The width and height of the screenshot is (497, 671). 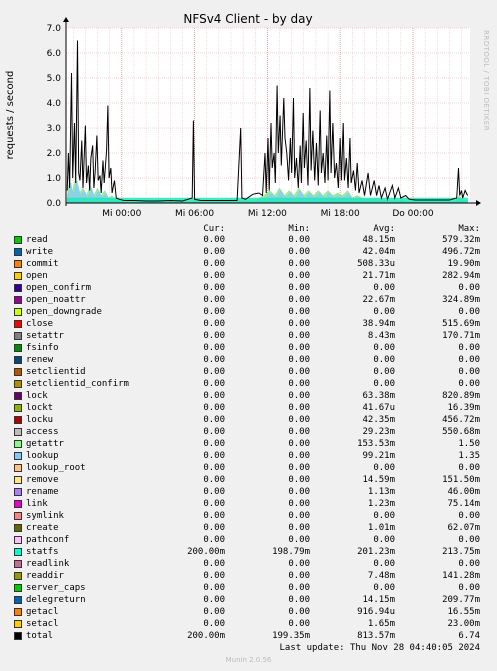 What do you see at coordinates (121, 214) in the screenshot?
I see `x-tick-label: Mi 00:00` at bounding box center [121, 214].